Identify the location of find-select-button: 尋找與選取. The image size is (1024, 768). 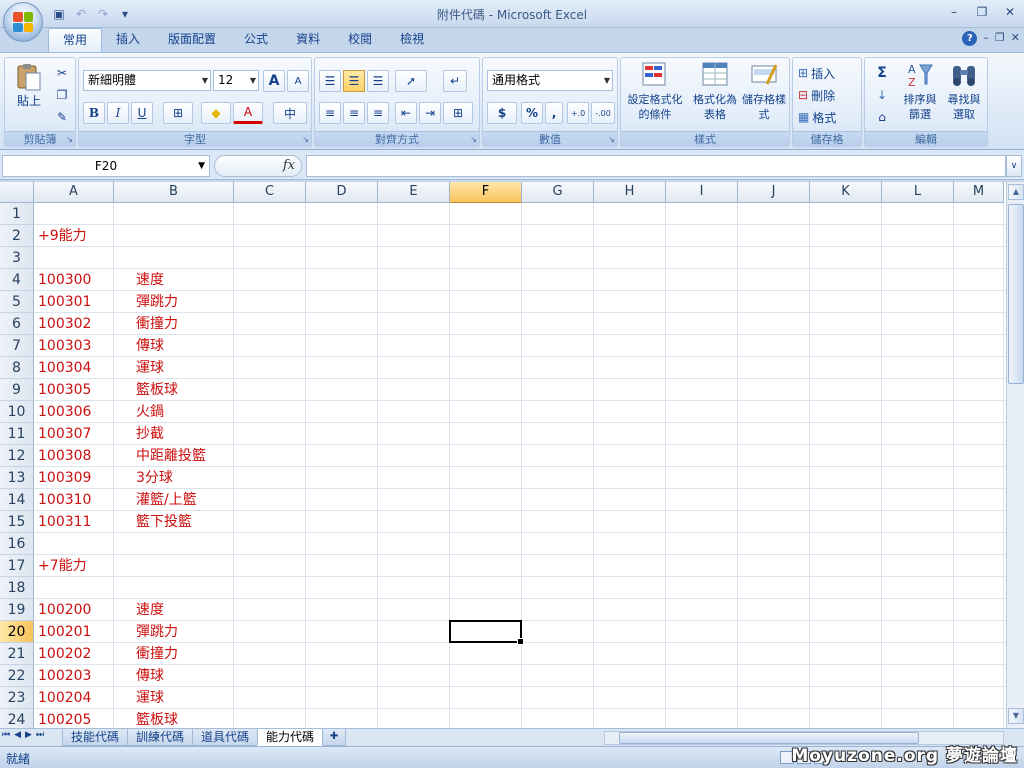
(964, 91).